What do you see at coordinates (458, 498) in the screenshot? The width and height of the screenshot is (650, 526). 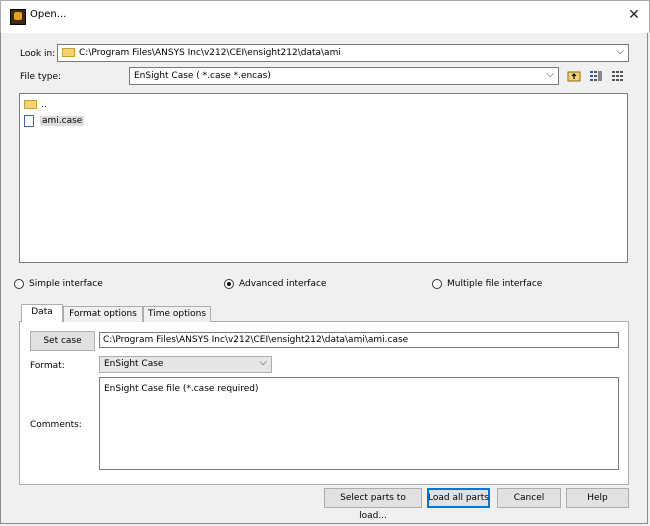 I see `load-all-parts-button: Load all parts` at bounding box center [458, 498].